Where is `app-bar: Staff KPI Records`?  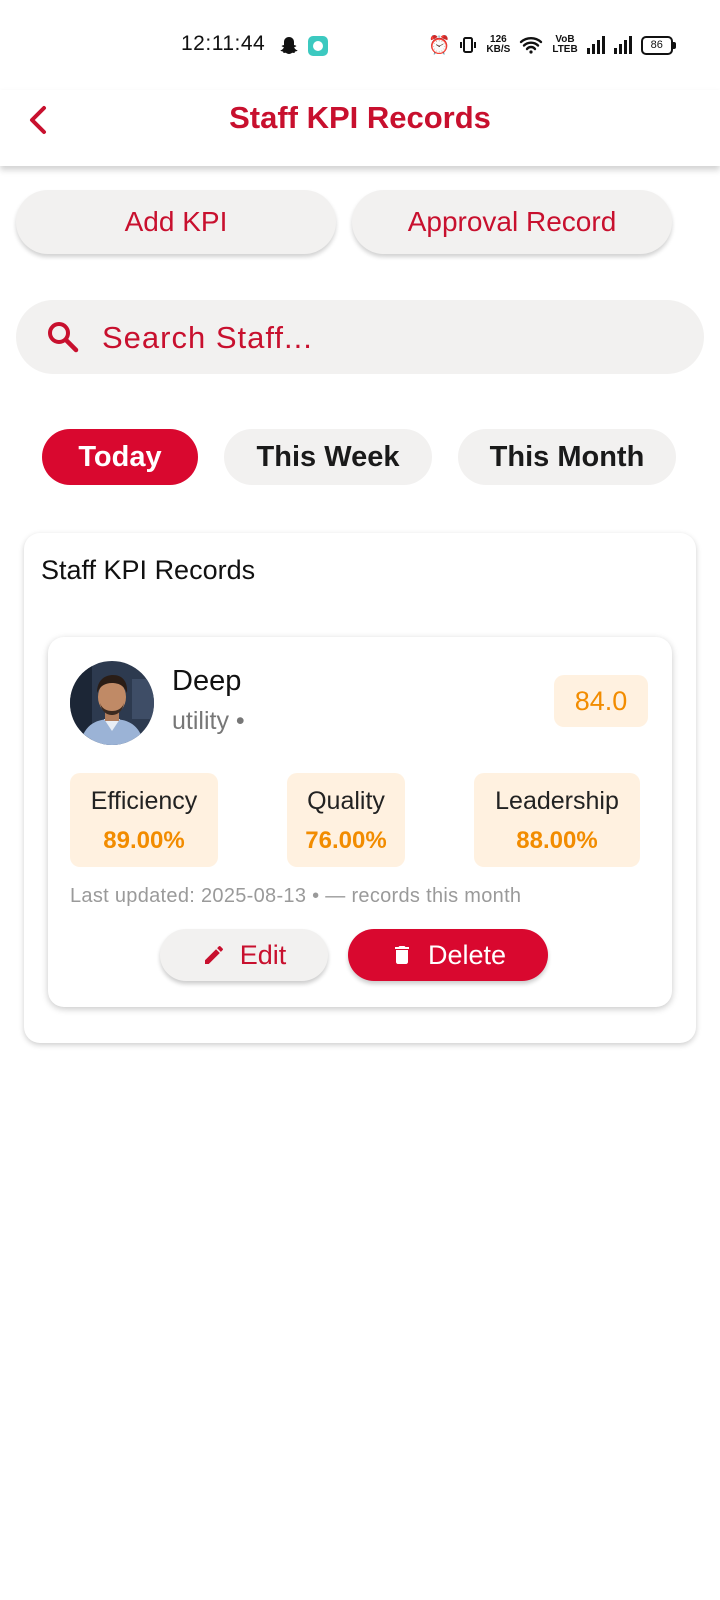
app-bar: Staff KPI Records is located at coordinates (360, 128).